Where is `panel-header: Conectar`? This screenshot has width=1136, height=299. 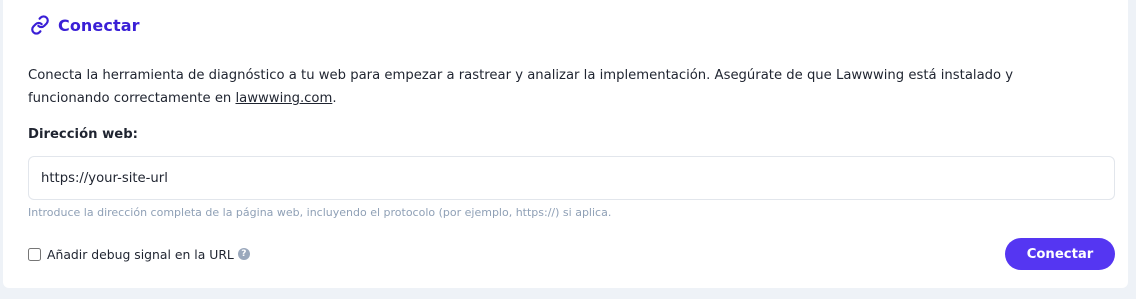
panel-header: Conectar is located at coordinates (85, 25).